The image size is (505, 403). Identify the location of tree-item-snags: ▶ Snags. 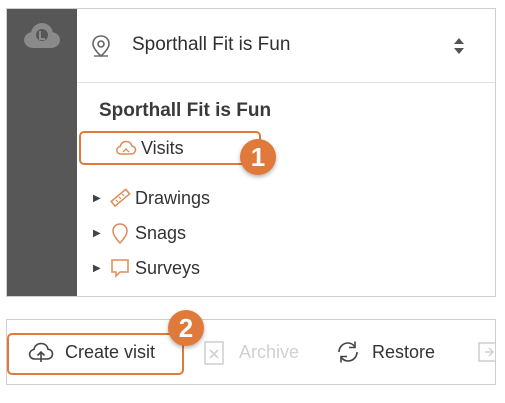
(139, 233).